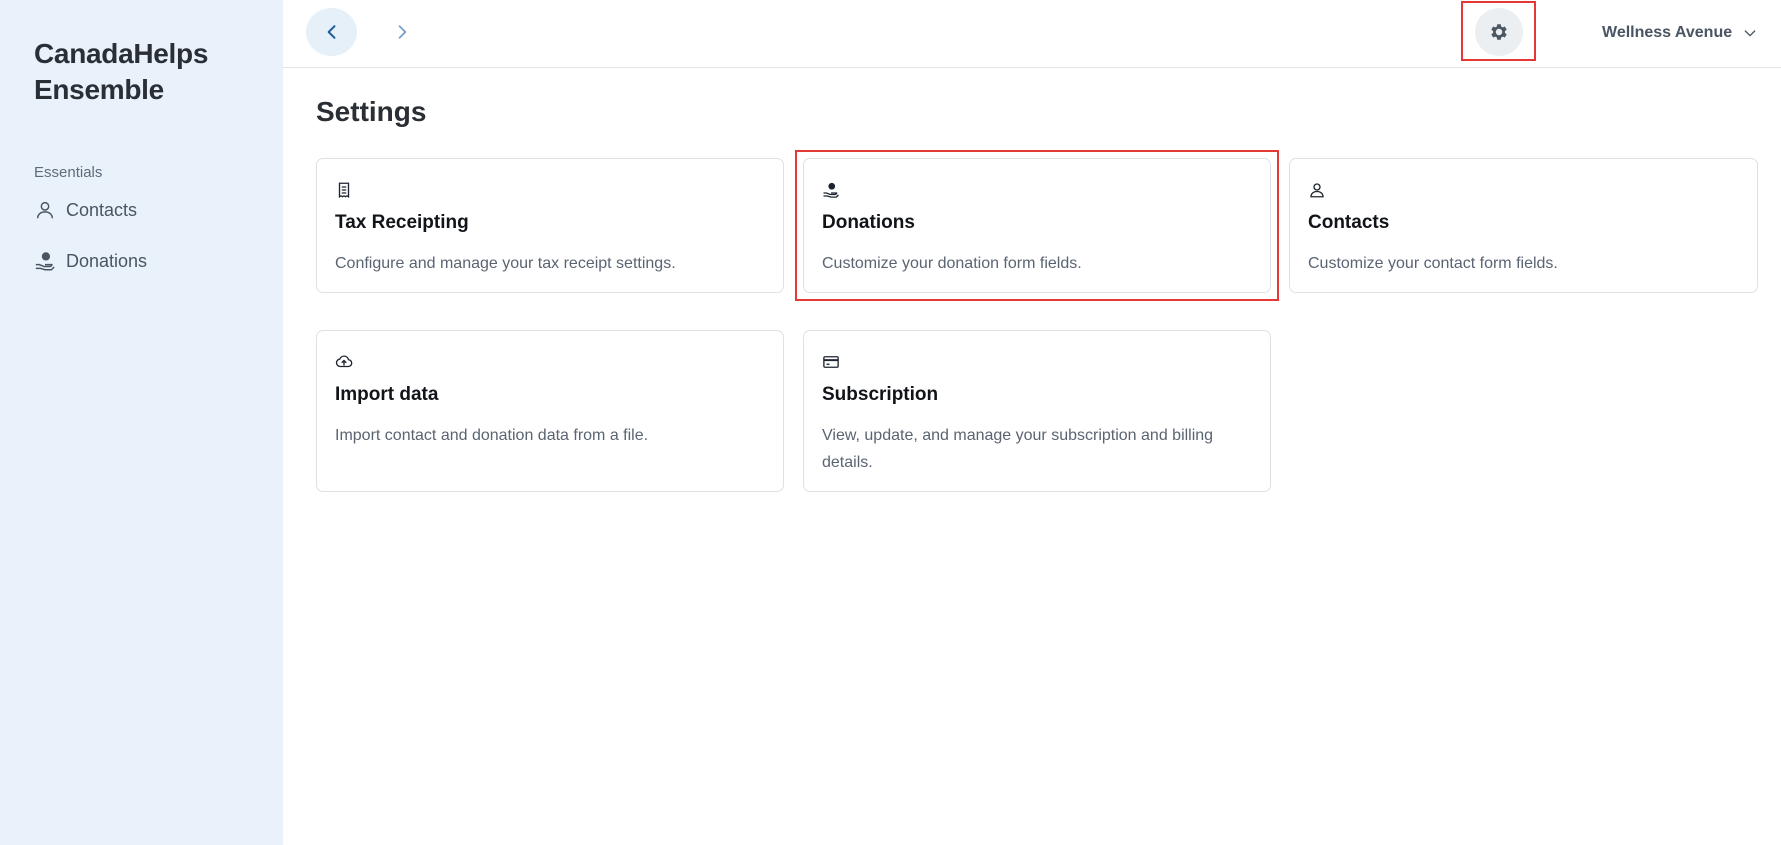 The width and height of the screenshot is (1781, 845). Describe the element at coordinates (371, 111) in the screenshot. I see `page-title: Settings` at that location.